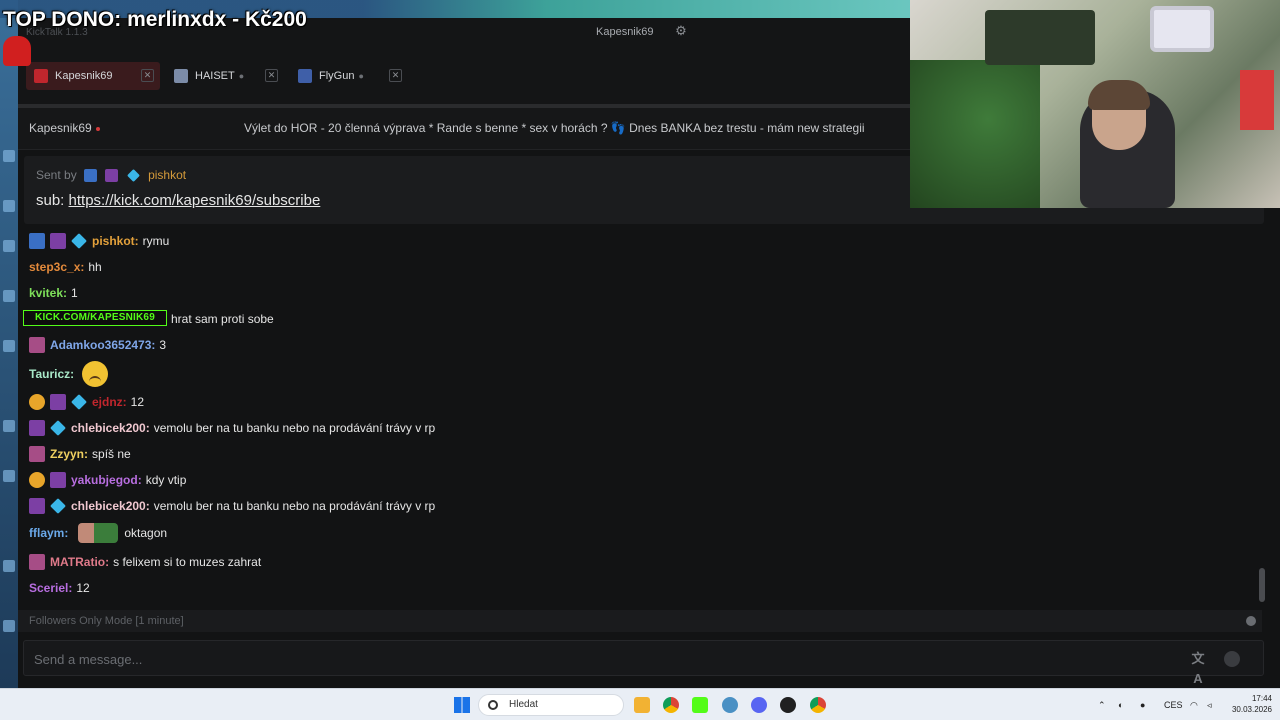 This screenshot has height=720, width=1280. I want to click on desktop-background, so click(9, 344).